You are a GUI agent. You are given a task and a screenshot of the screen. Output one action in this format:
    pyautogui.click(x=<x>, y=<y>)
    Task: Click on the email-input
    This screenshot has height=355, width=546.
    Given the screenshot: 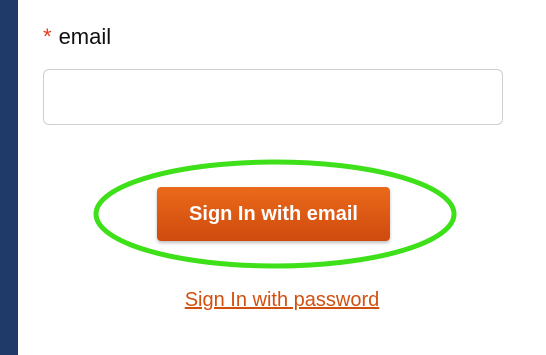 What is the action you would take?
    pyautogui.click(x=273, y=97)
    